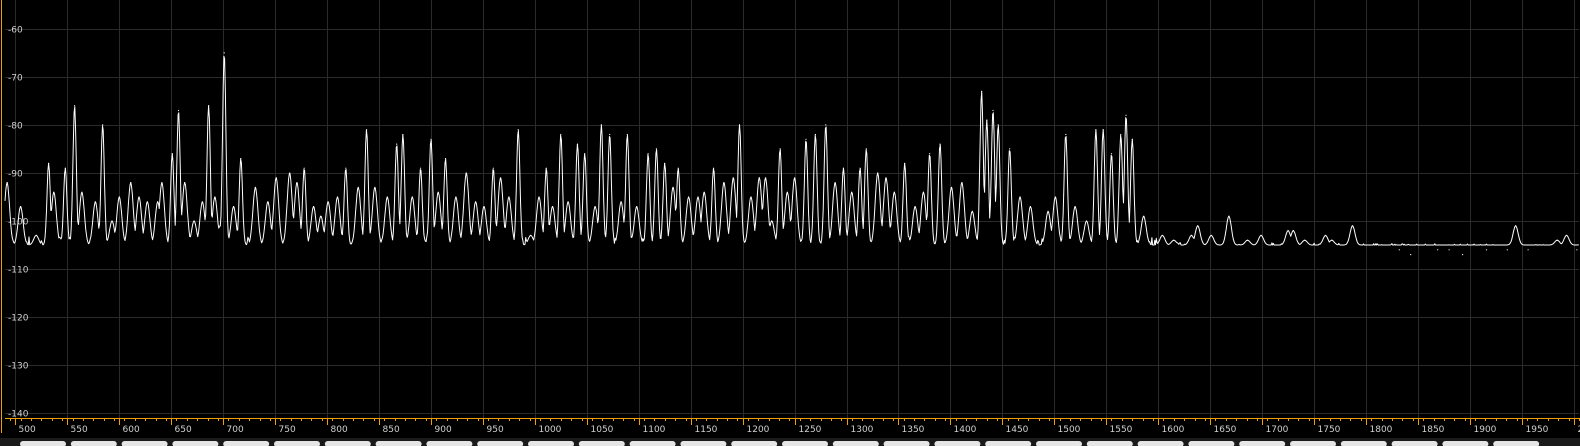 The image size is (1580, 446). What do you see at coordinates (1381, 430) in the screenshot?
I see `x-tick-label: 1800` at bounding box center [1381, 430].